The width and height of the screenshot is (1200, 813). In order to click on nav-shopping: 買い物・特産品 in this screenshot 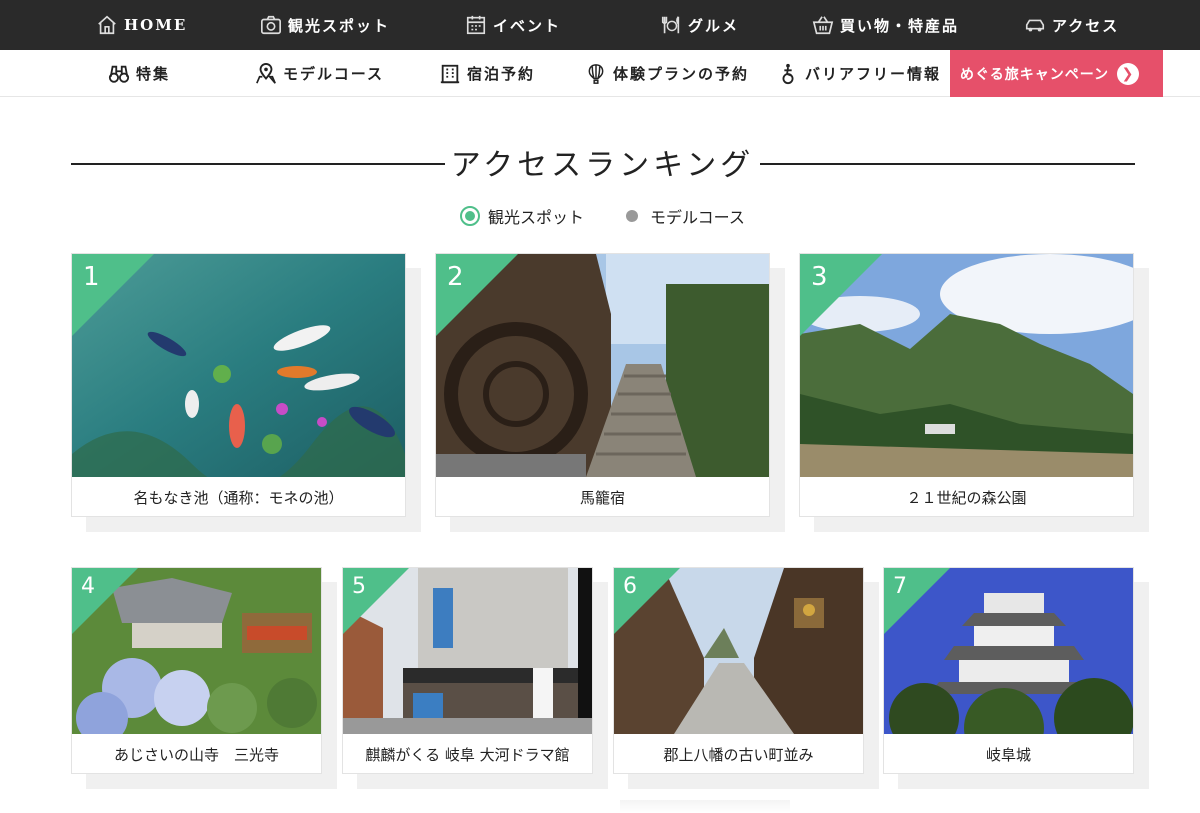, I will do `click(885, 25)`.